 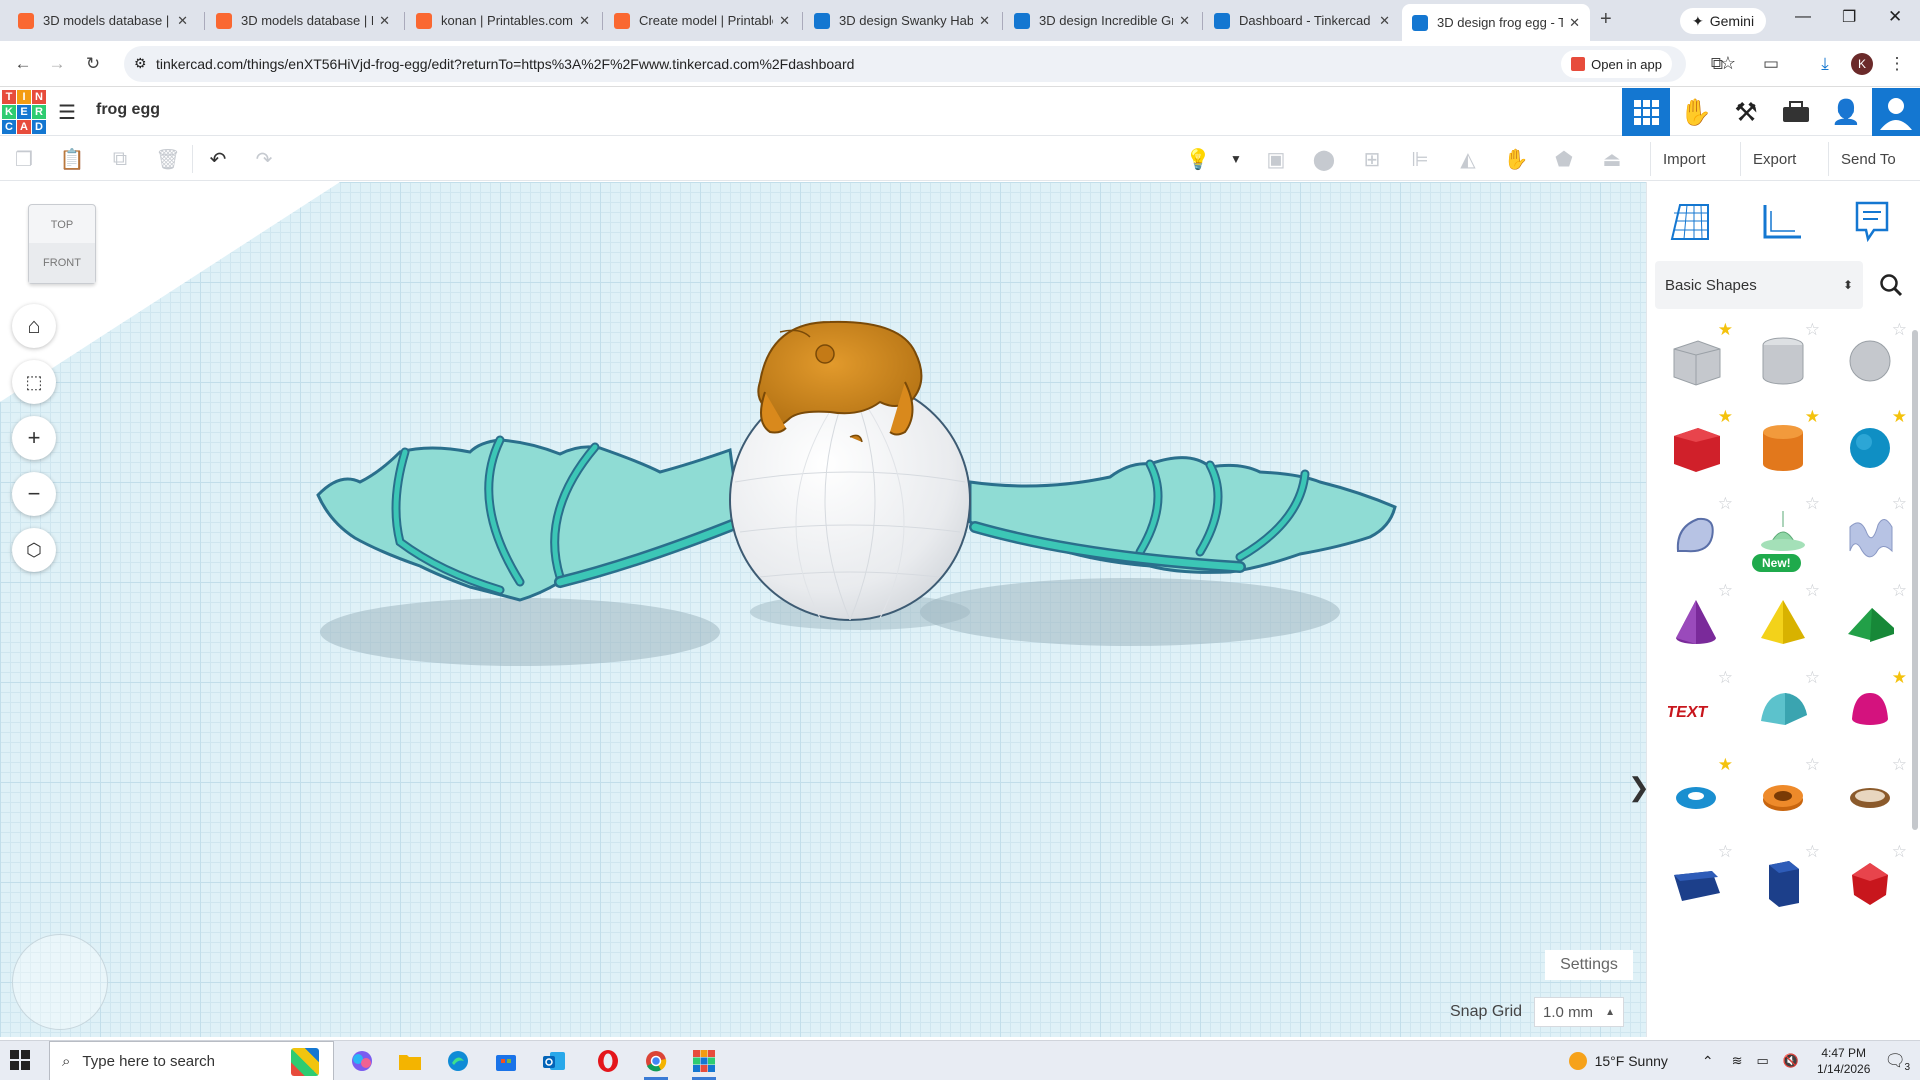 What do you see at coordinates (1763, 1061) in the screenshot?
I see `battery-icon: ▭` at bounding box center [1763, 1061].